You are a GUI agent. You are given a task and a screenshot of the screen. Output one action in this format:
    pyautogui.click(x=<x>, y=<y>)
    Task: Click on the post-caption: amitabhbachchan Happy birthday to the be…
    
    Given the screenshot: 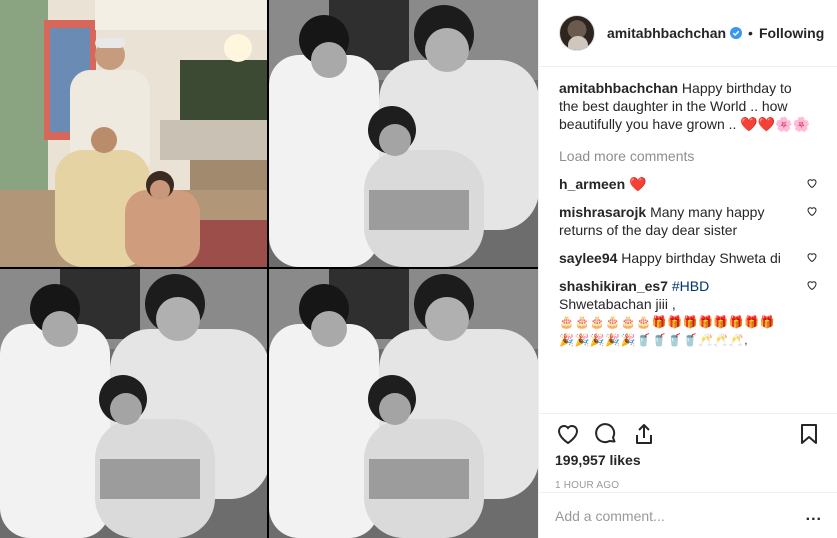 What is the action you would take?
    pyautogui.click(x=688, y=106)
    